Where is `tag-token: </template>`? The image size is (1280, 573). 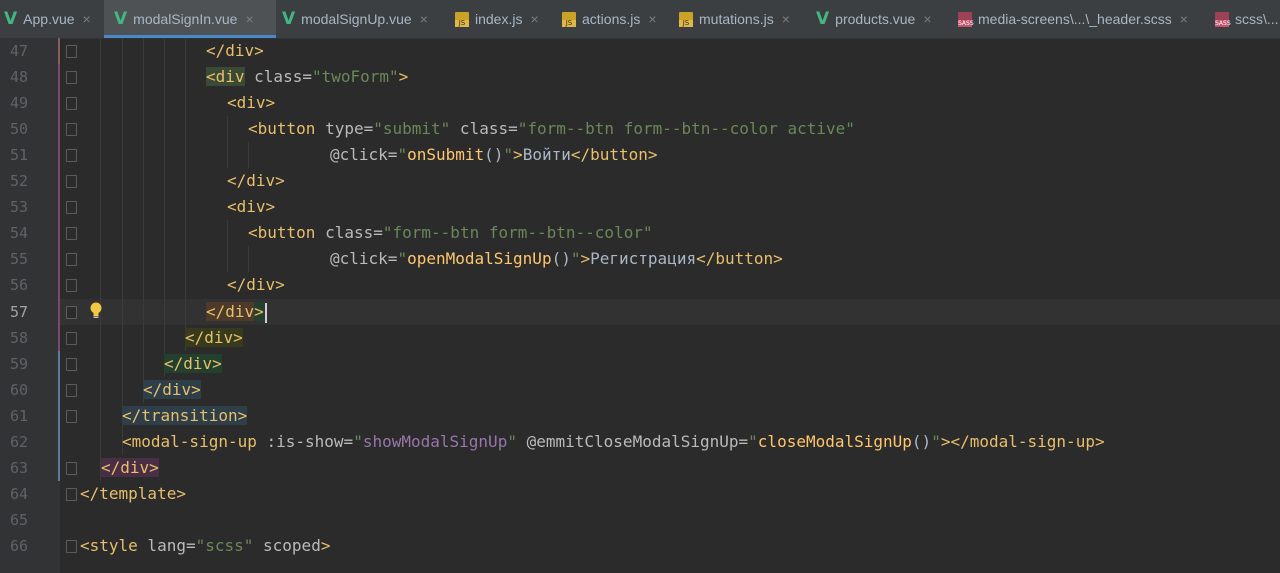 tag-token: </template> is located at coordinates (133, 493).